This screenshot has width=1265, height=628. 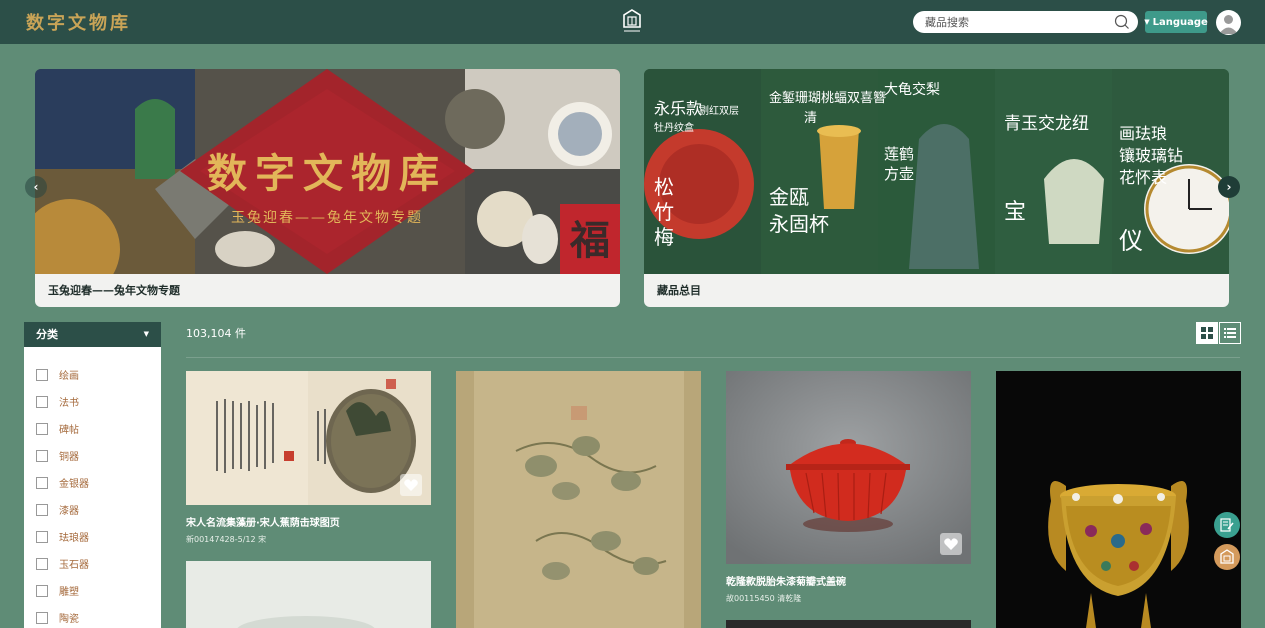 What do you see at coordinates (263, 521) in the screenshot?
I see `artifact-title: 宋人名流集藻册·宋人蕉荫击球图页` at bounding box center [263, 521].